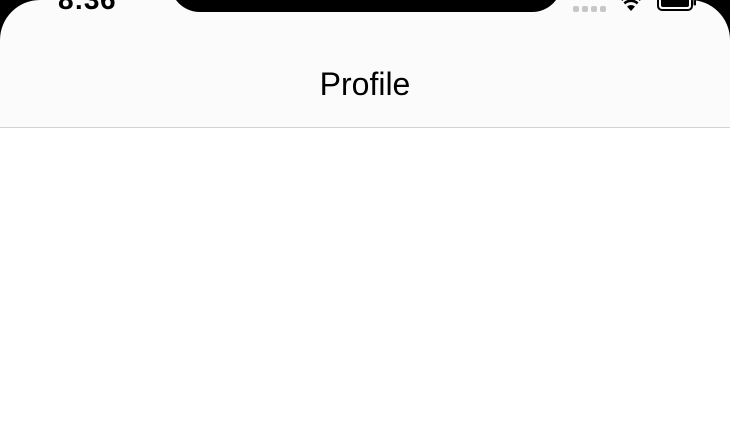  What do you see at coordinates (591, 8) in the screenshot?
I see `signal-icon` at bounding box center [591, 8].